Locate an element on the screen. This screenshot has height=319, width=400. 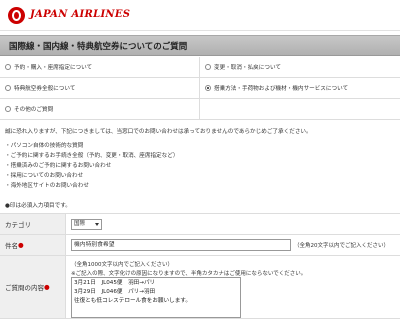
page-title: 国際線・国内線・特典航空券についてのご質問 is located at coordinates (98, 47).